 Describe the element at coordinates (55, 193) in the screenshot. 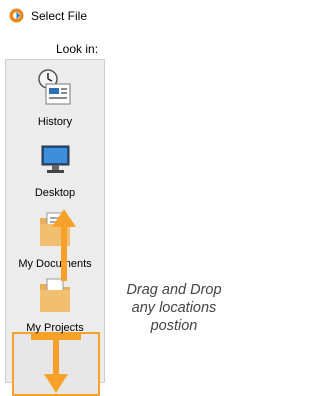

I see `place-label: Desktop` at that location.